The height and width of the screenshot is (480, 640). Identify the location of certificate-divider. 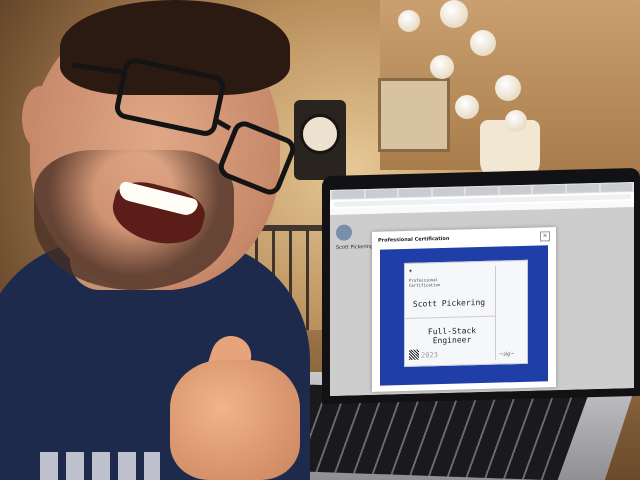
(450, 317).